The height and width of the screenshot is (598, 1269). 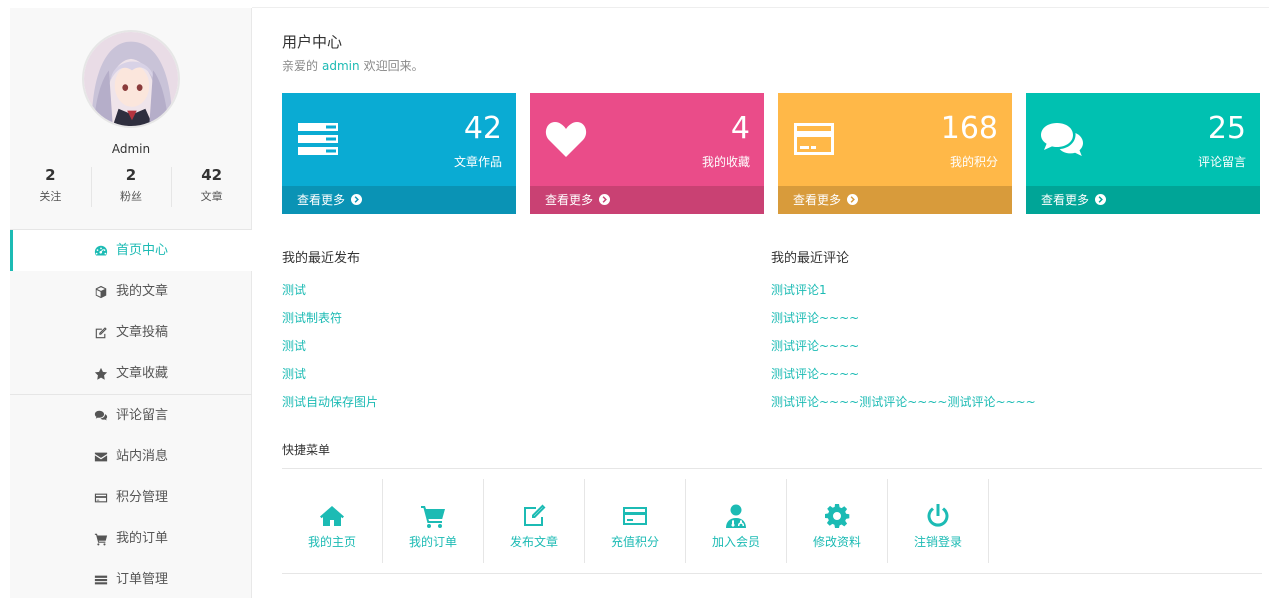 I want to click on quick-item-publish: 发布文章, so click(x=534, y=521).